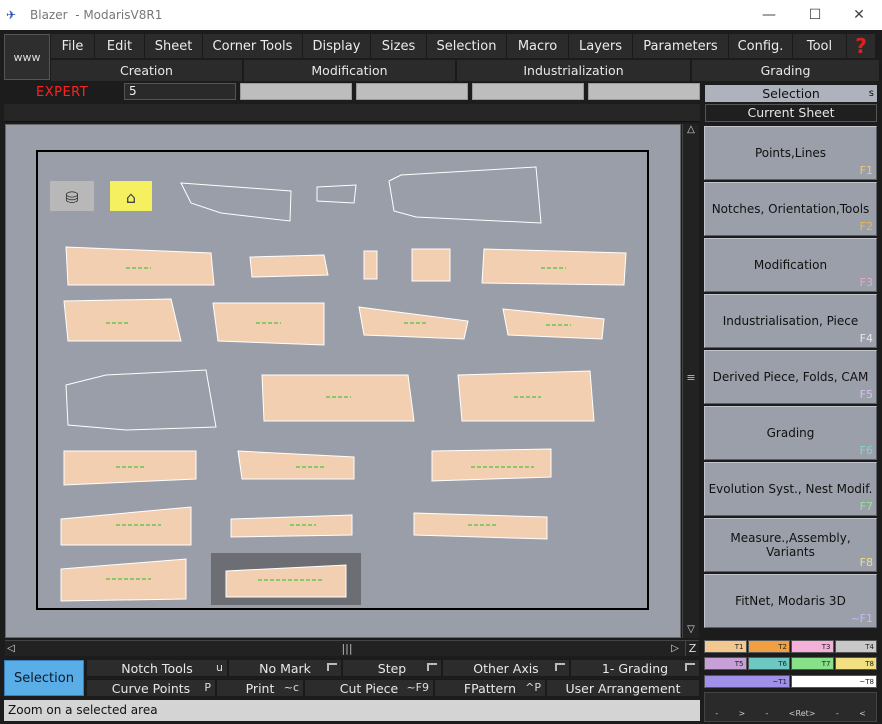 The height and width of the screenshot is (724, 882). I want to click on menu-parameters: Parameters, so click(681, 46).